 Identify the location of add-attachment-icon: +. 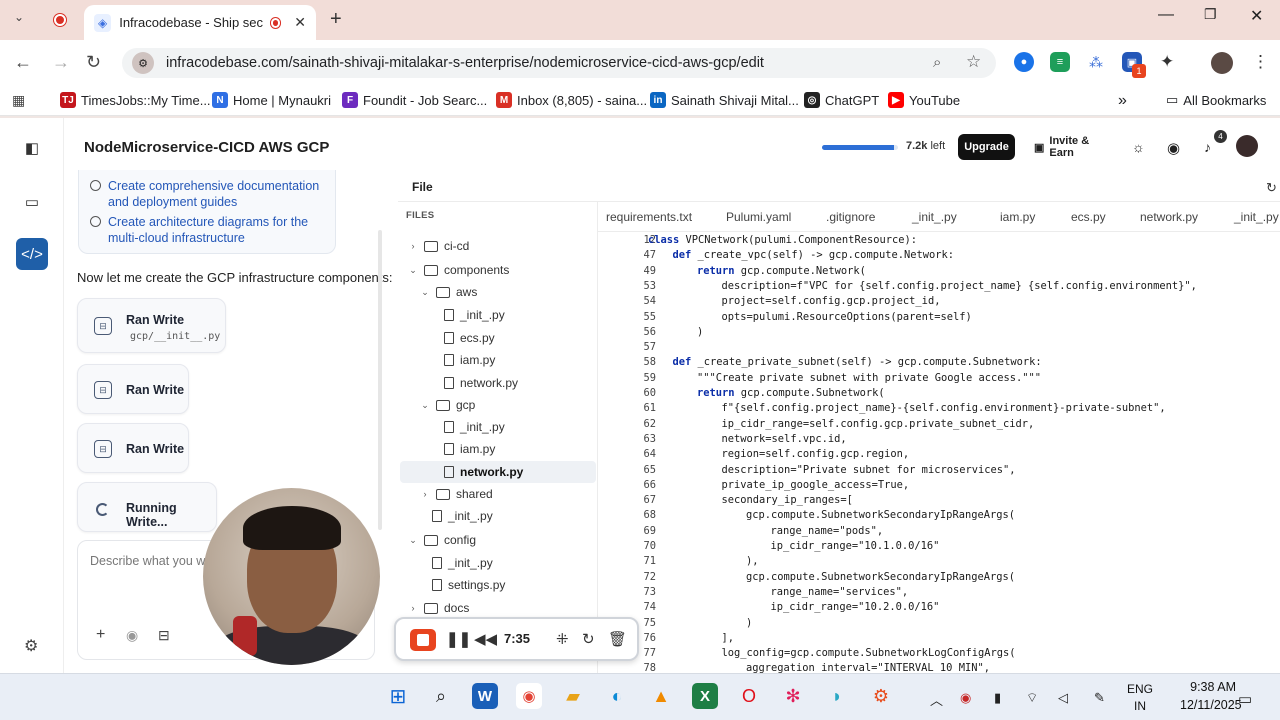
(100, 635).